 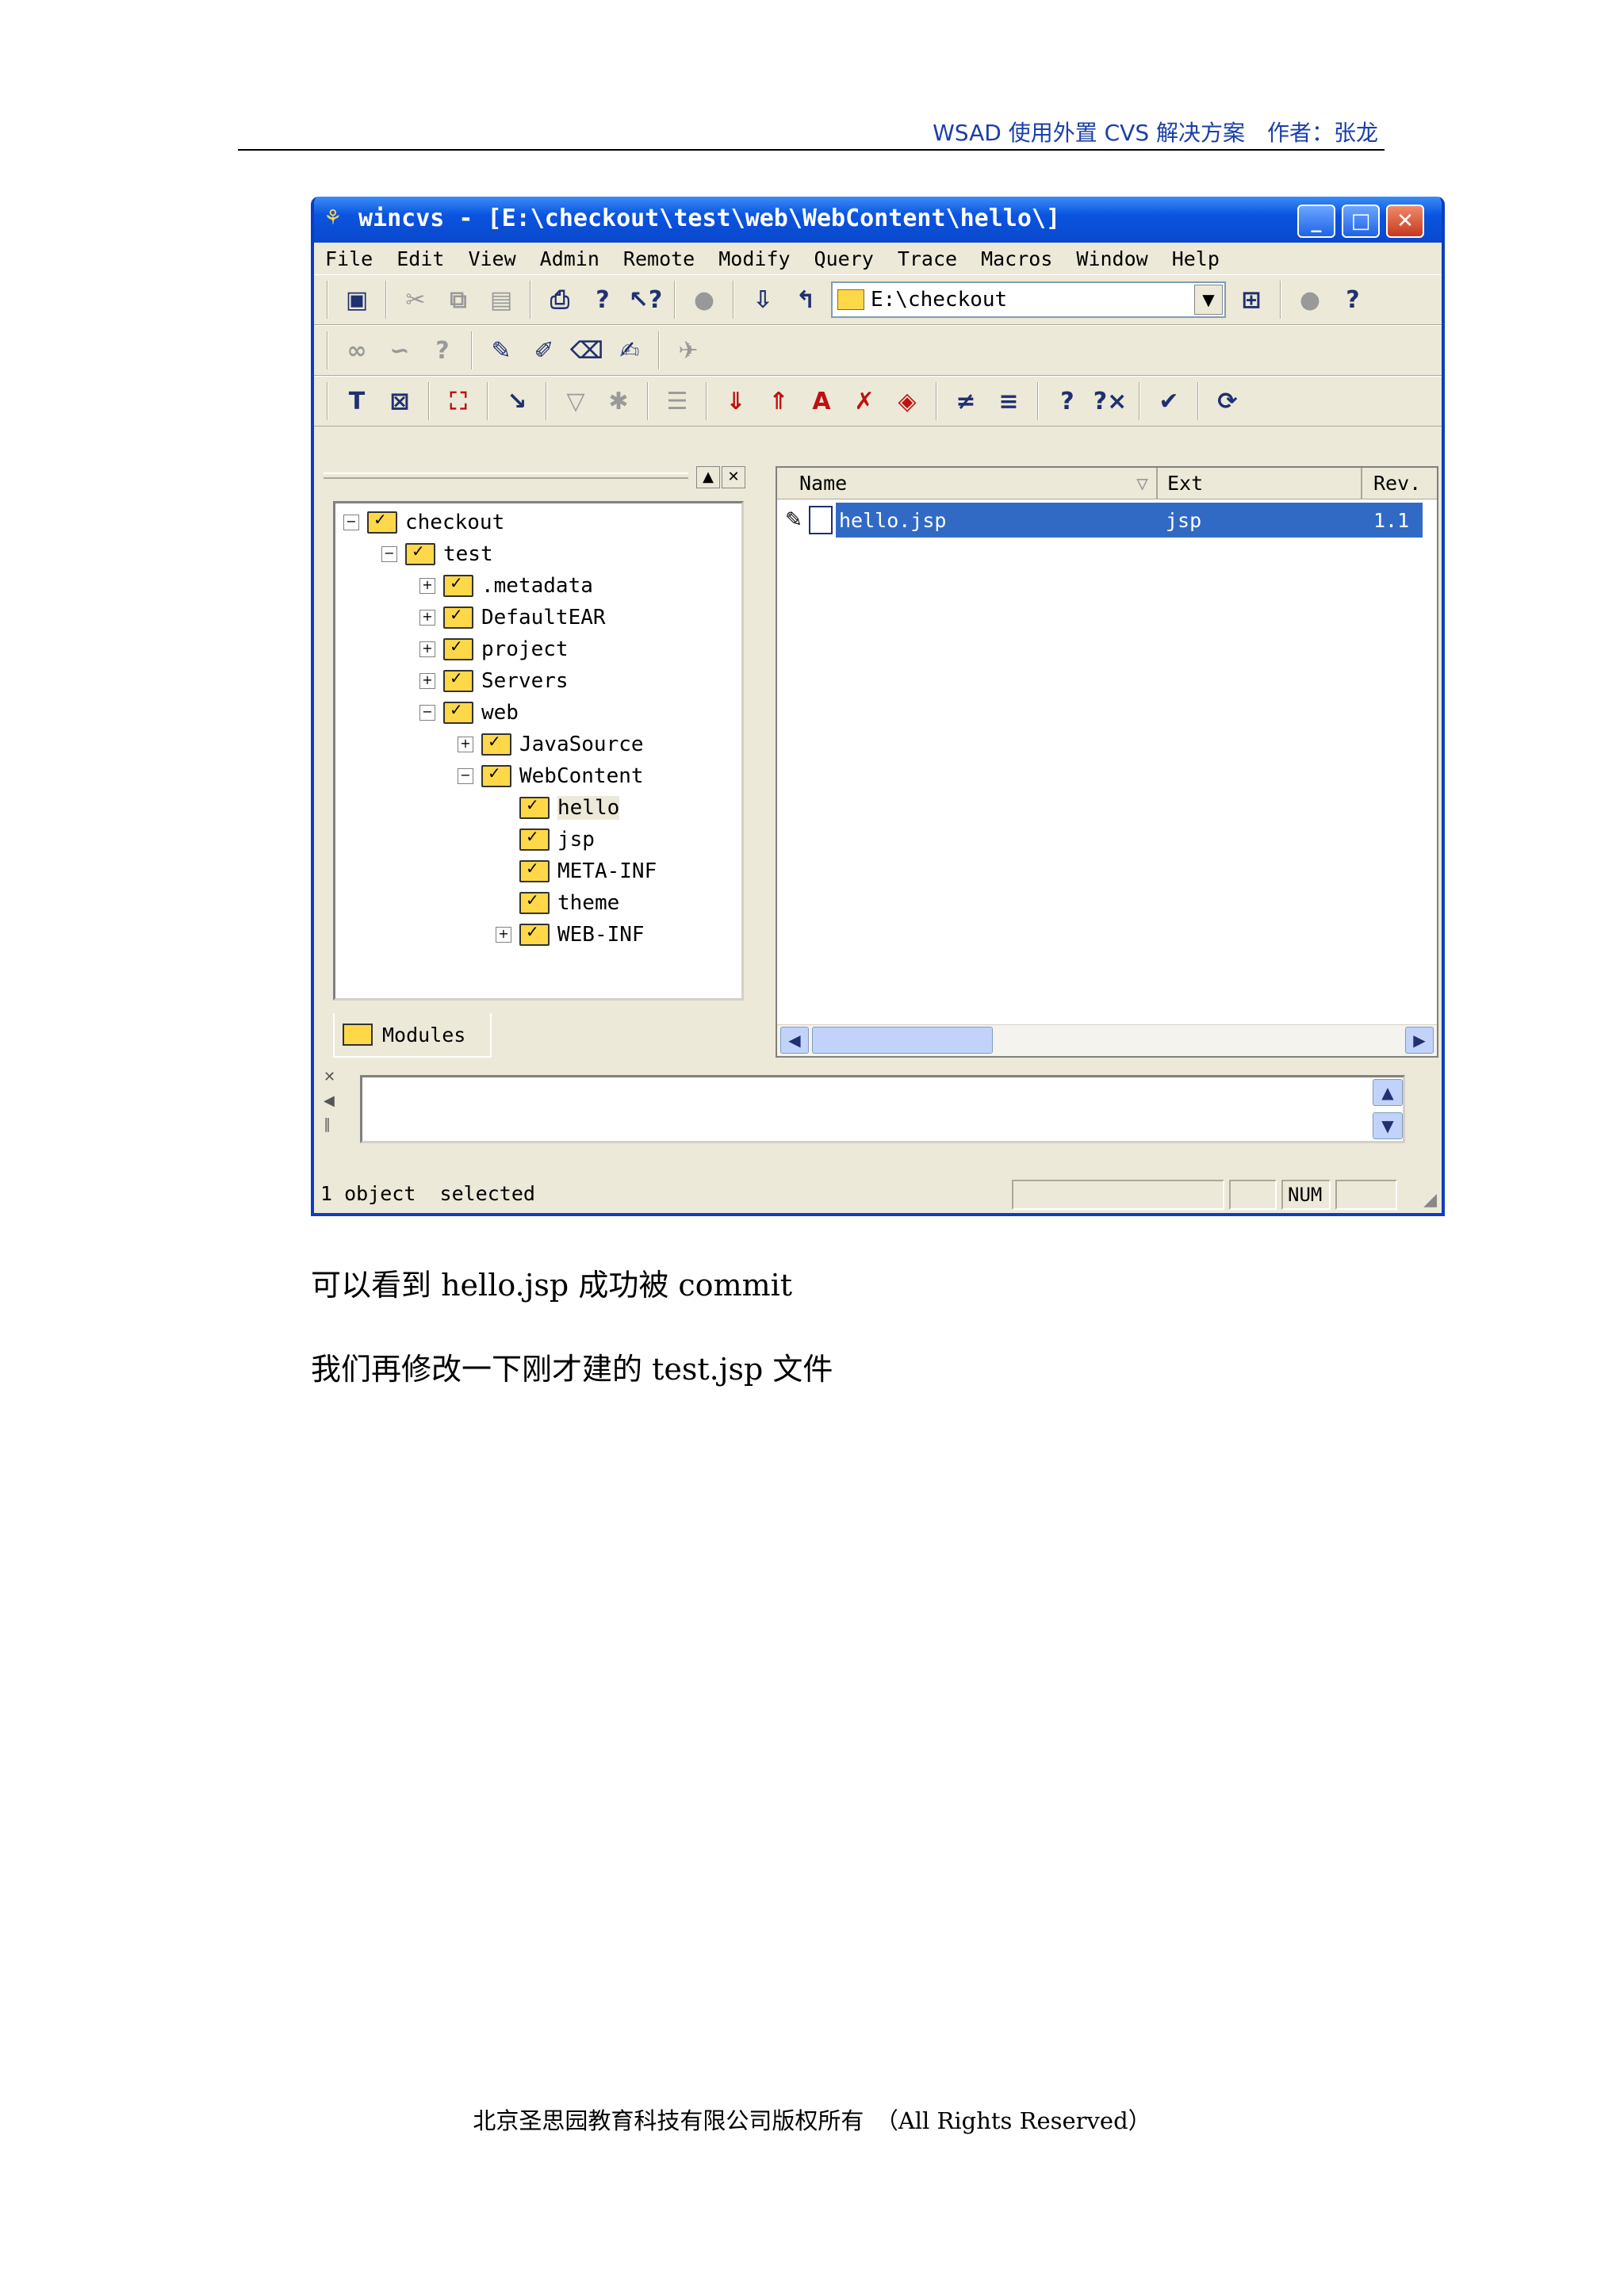 I want to click on column-ext: Ext, so click(x=1260, y=483).